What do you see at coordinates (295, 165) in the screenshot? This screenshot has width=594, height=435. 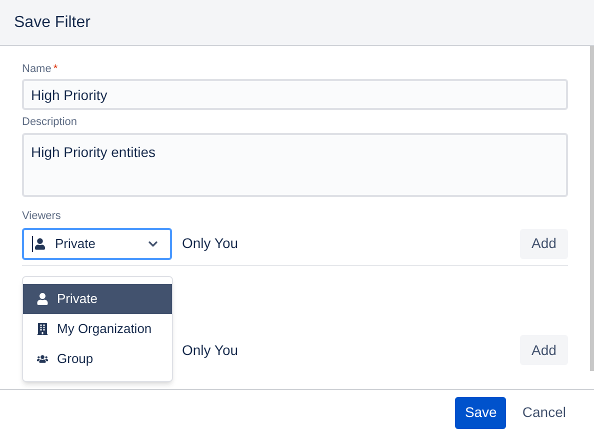 I see `description-field: High Priority entities` at bounding box center [295, 165].